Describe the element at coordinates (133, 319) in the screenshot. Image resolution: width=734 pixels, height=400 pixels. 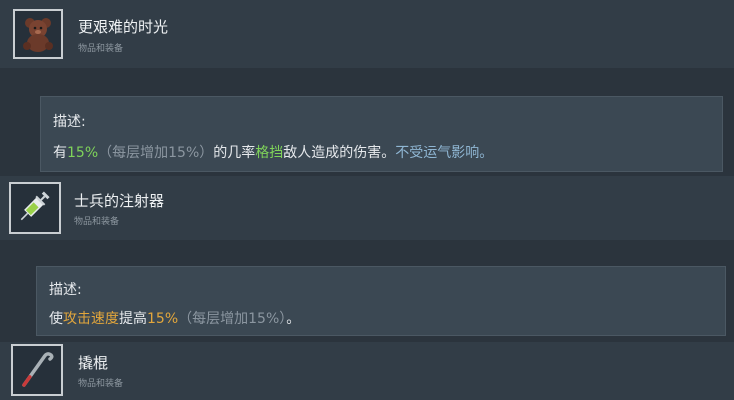
I see `desc-text-part: 提高` at that location.